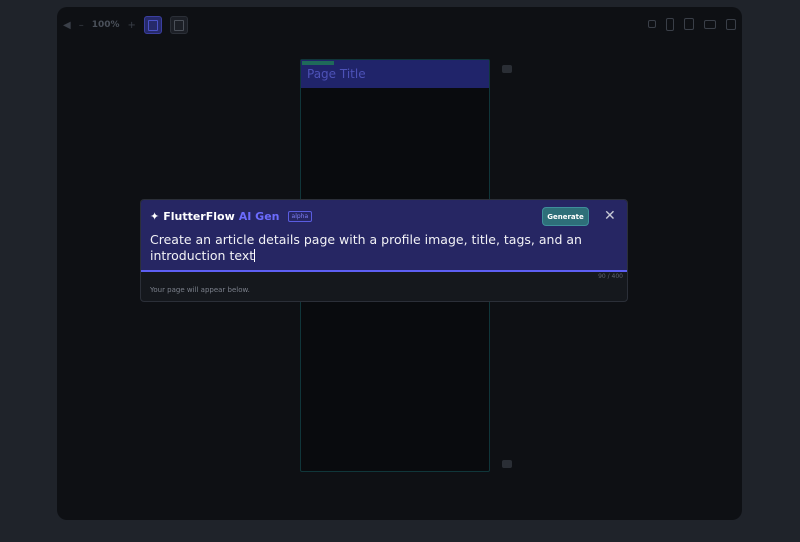 The height and width of the screenshot is (542, 800). I want to click on small-device-icon, so click(652, 24).